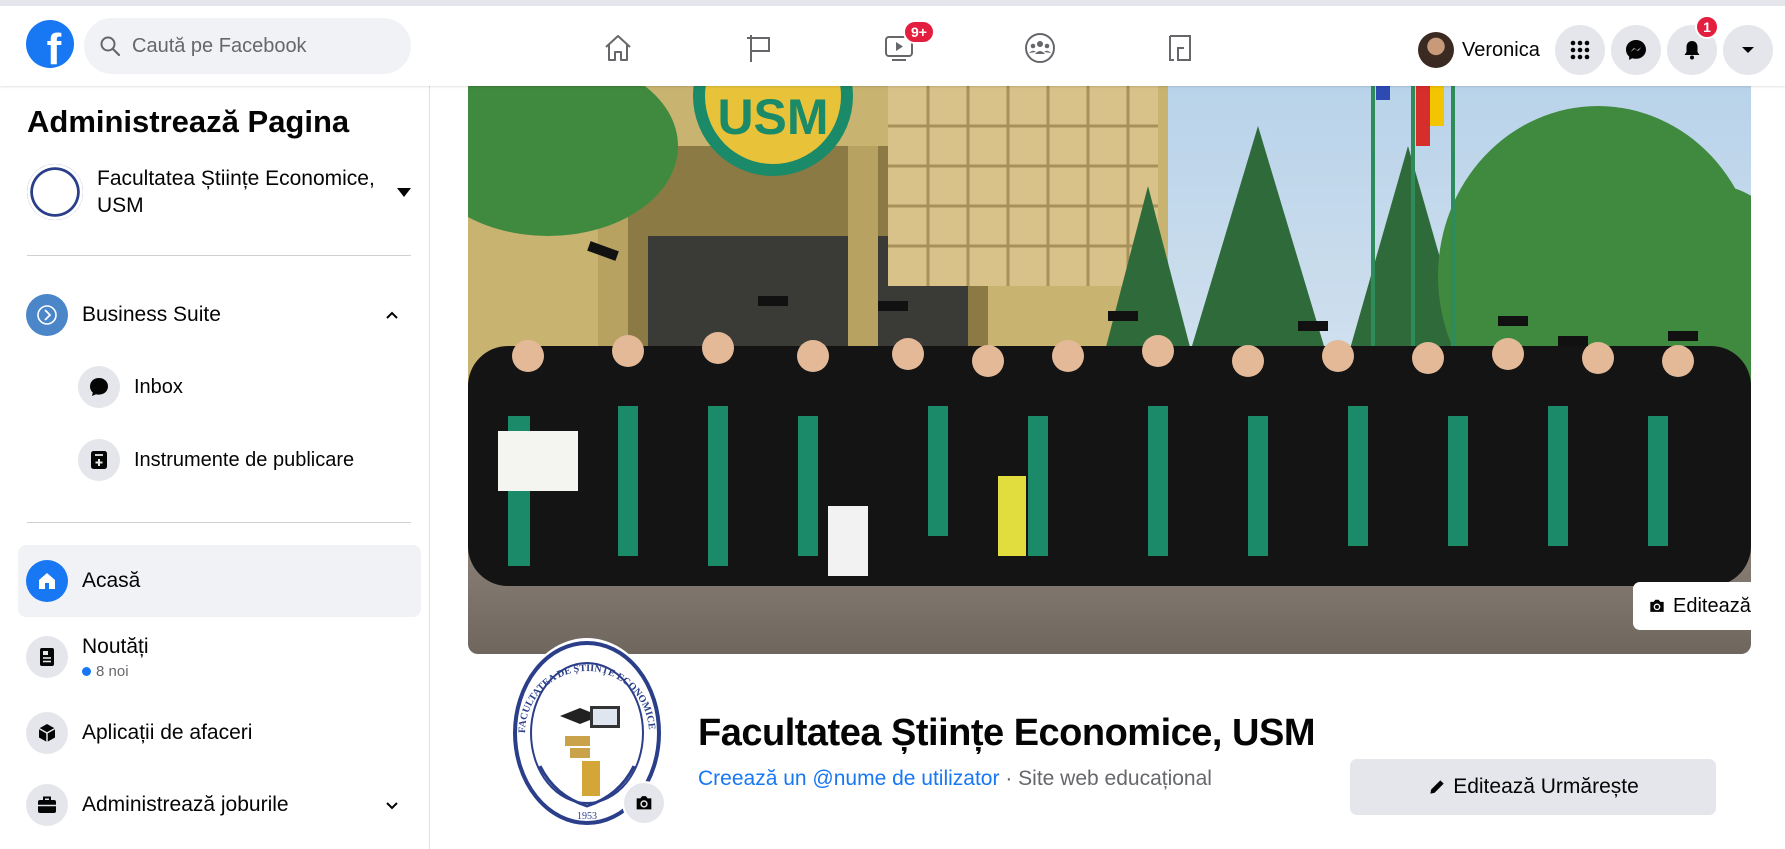  I want to click on account-button, so click(1748, 50).